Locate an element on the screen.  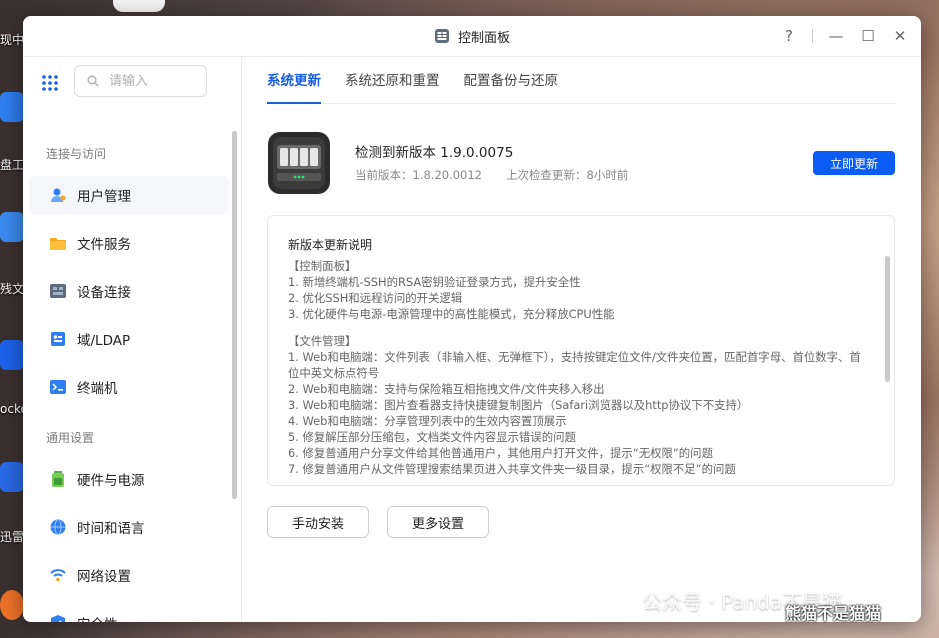
user-icon is located at coordinates (58, 195).